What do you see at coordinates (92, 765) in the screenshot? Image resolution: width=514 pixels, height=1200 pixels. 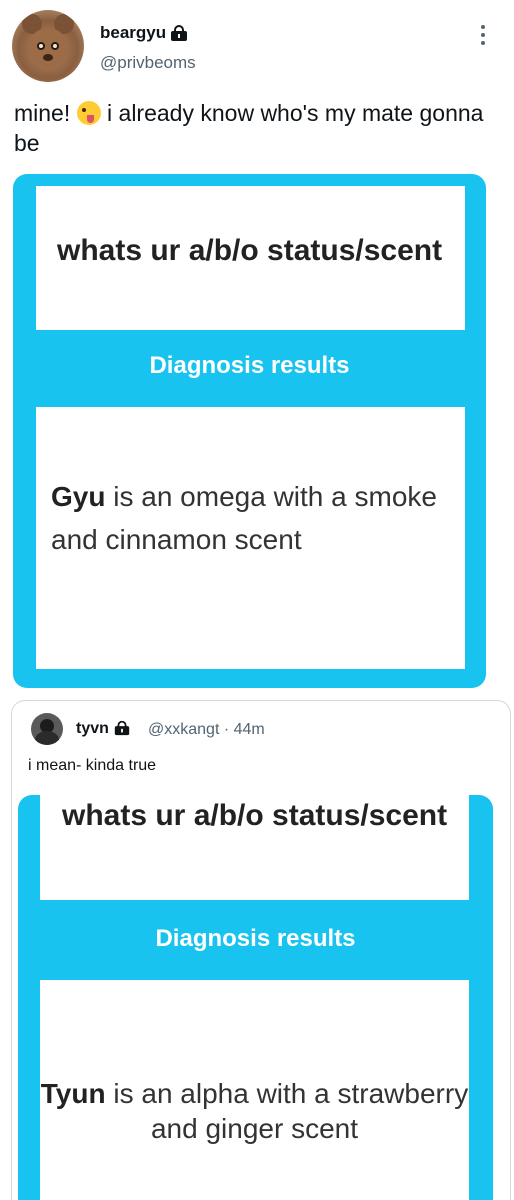 I see `quoted-tweet-text: i mean- kinda true` at bounding box center [92, 765].